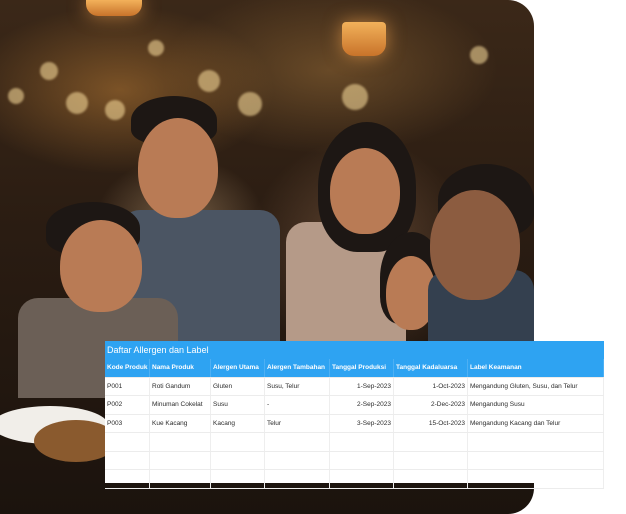 The height and width of the screenshot is (514, 626). What do you see at coordinates (238, 368) in the screenshot?
I see `column-header: Alergen Utama` at bounding box center [238, 368].